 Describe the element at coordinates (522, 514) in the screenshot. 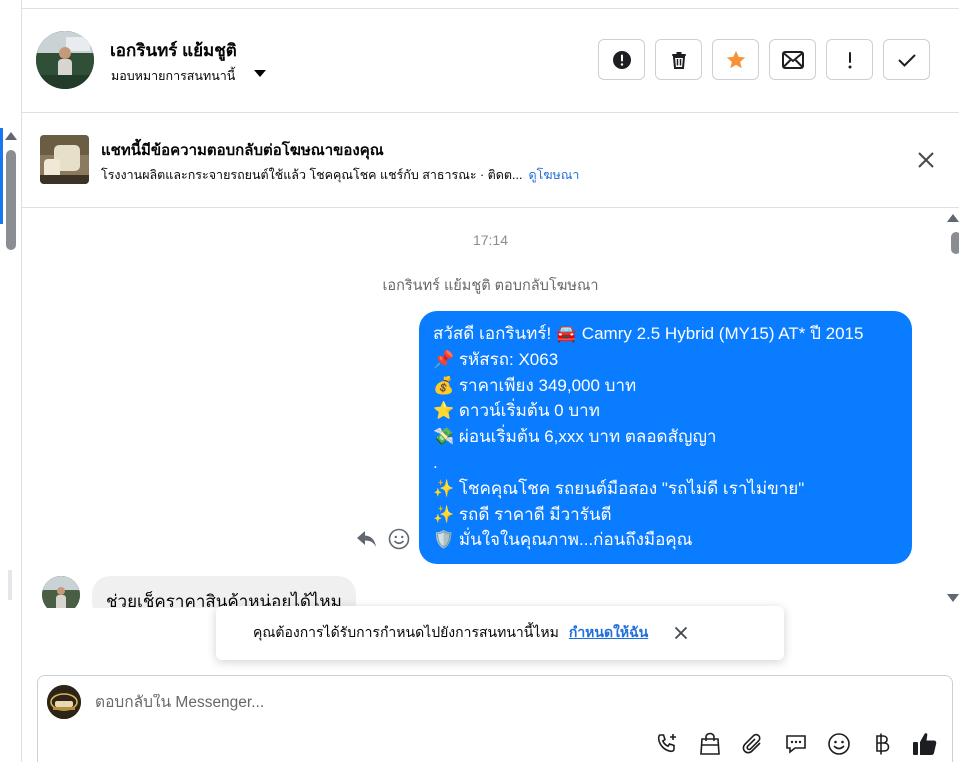

I see `message-line: ✨ รถดี ราคาดี มีวารันตี` at that location.